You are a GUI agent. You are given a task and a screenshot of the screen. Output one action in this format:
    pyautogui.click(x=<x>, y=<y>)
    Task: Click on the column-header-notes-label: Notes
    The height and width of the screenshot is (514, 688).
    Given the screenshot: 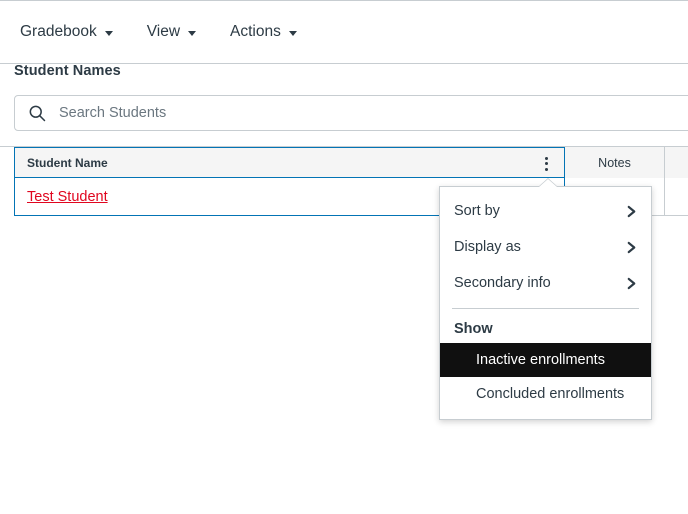 What is the action you would take?
    pyautogui.click(x=614, y=162)
    